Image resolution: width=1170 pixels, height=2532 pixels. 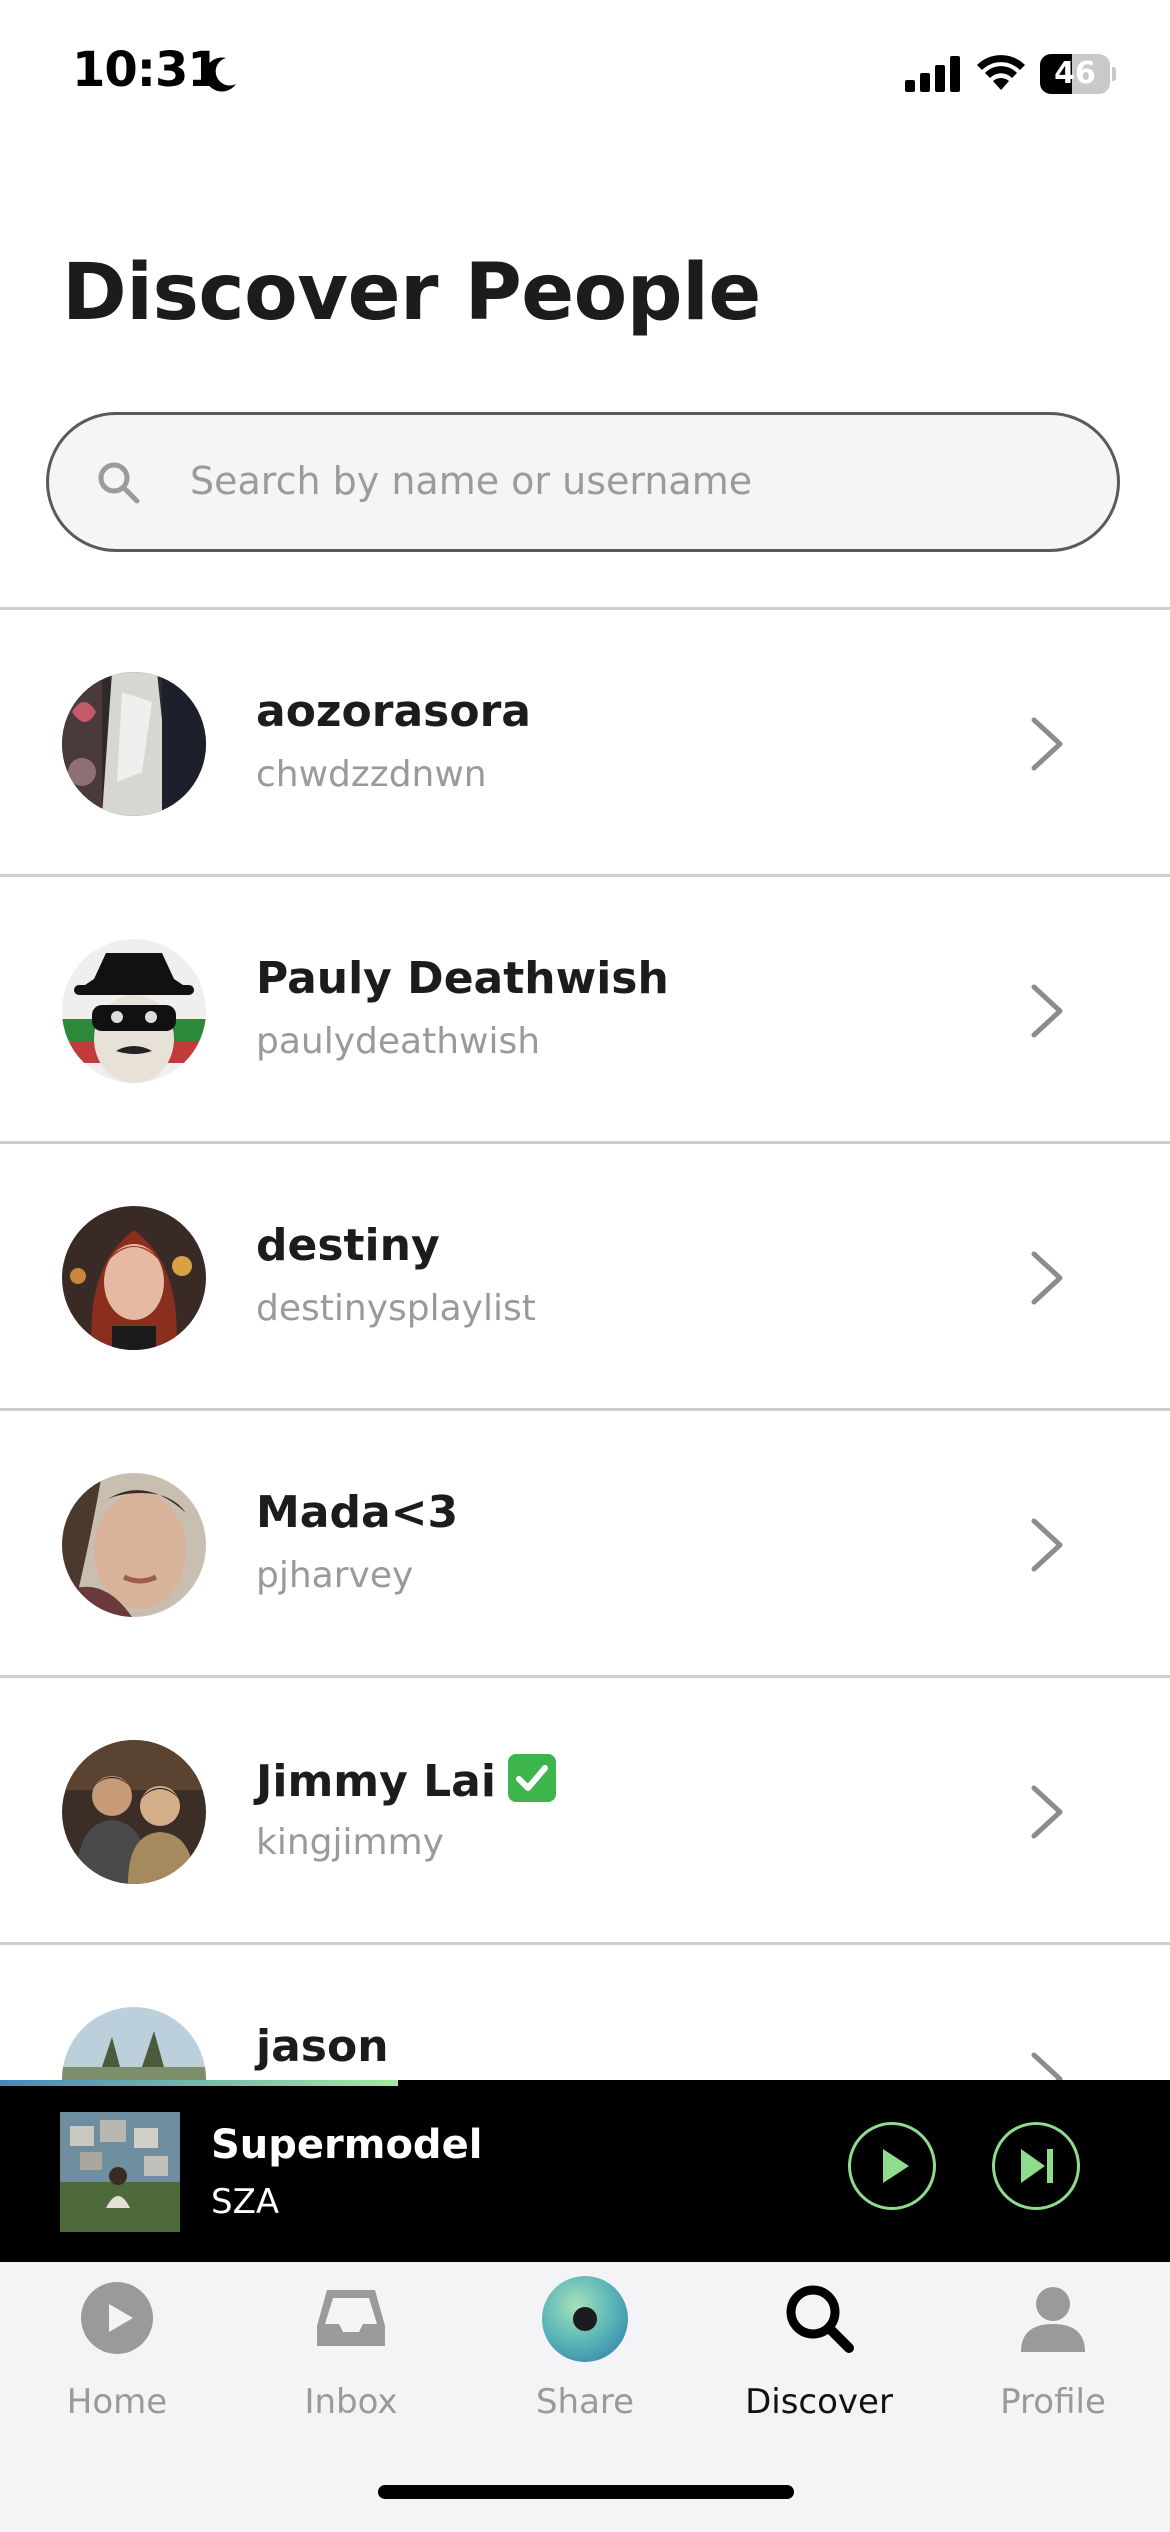 I want to click on person-username: kingjimmy, so click(x=350, y=1842).